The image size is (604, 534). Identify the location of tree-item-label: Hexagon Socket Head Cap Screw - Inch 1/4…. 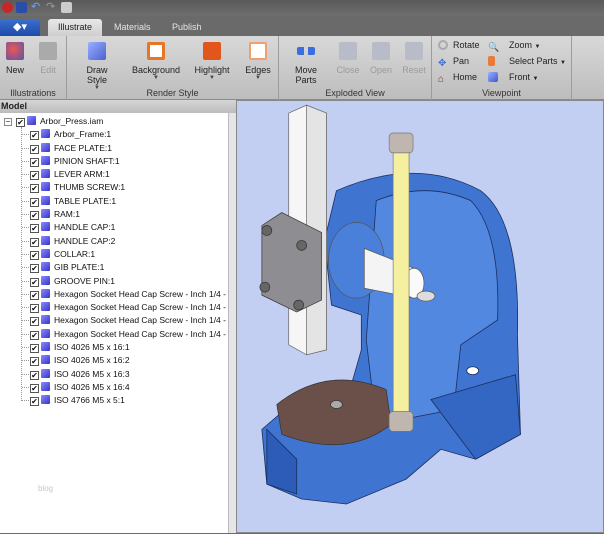
(140, 320).